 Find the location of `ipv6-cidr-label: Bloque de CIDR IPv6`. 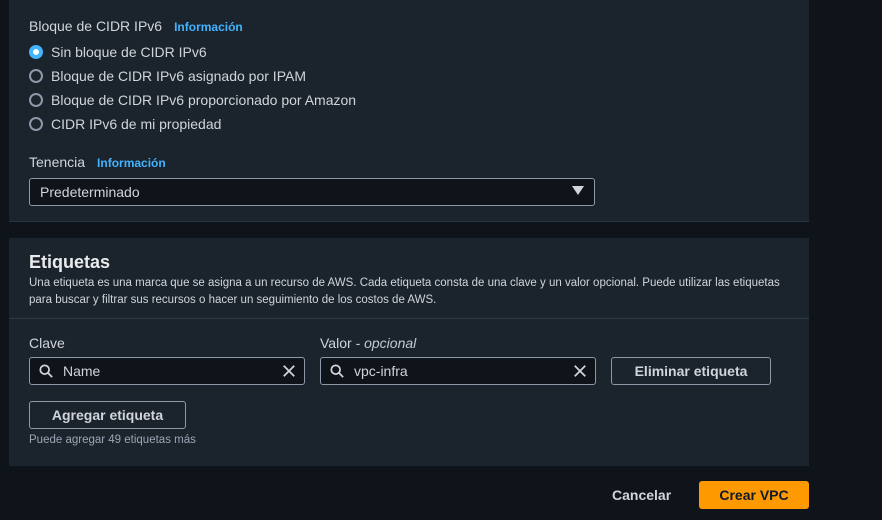

ipv6-cidr-label: Bloque de CIDR IPv6 is located at coordinates (96, 26).